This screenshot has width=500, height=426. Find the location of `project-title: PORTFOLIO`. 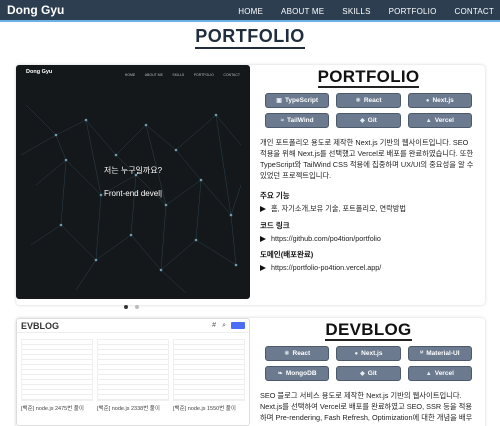

project-title: PORTFOLIO is located at coordinates (368, 77).